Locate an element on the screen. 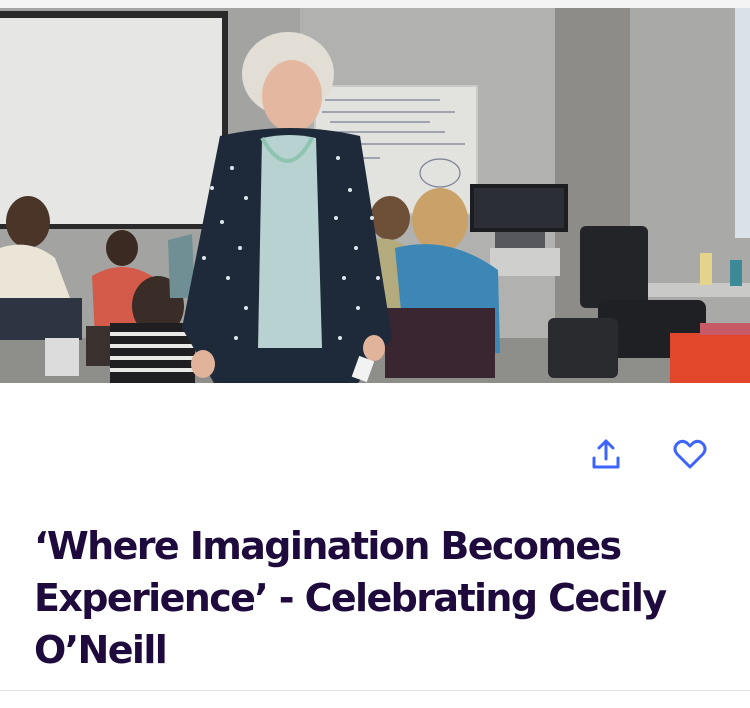 Image resolution: width=750 pixels, height=708 pixels. favorite-button is located at coordinates (690, 454).